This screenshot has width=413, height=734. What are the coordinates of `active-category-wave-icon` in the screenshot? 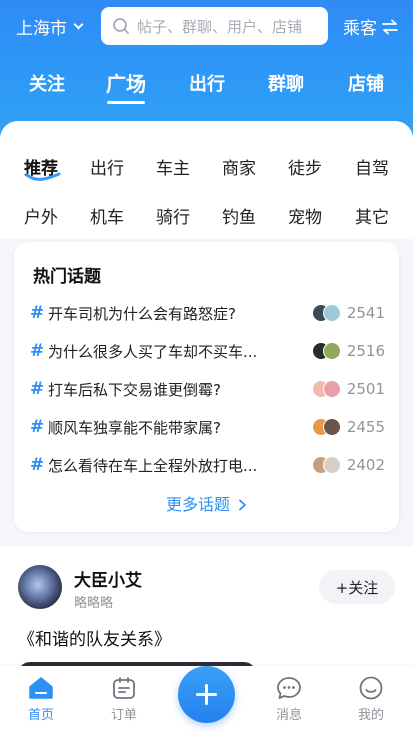 It's located at (43, 176).